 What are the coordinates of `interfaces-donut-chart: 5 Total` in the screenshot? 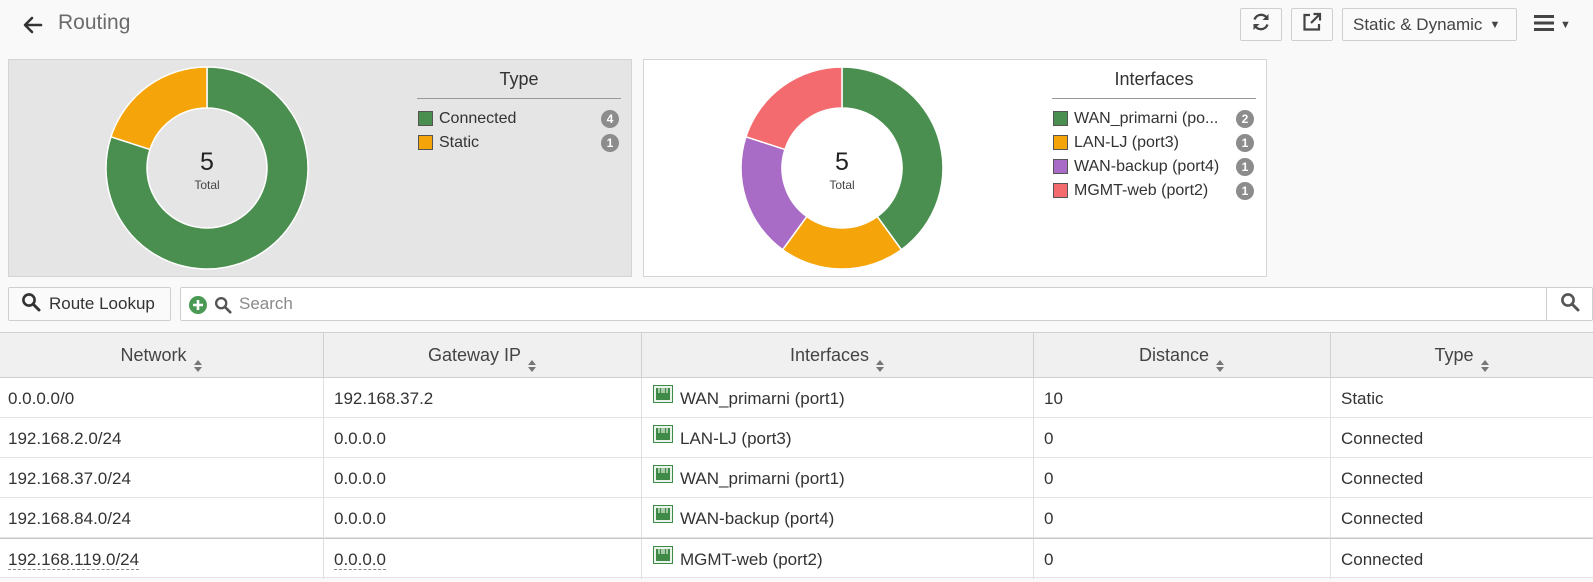 It's located at (842, 168).